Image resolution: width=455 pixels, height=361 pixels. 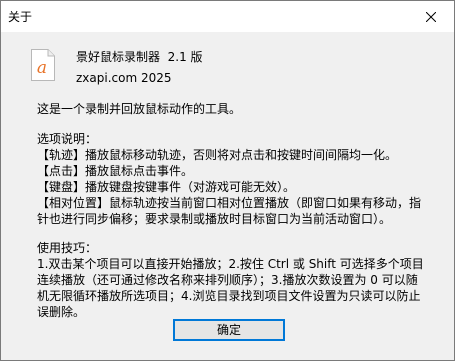 I want to click on option-click: 【点击】播放鼠标点击事件。, so click(x=115, y=171).